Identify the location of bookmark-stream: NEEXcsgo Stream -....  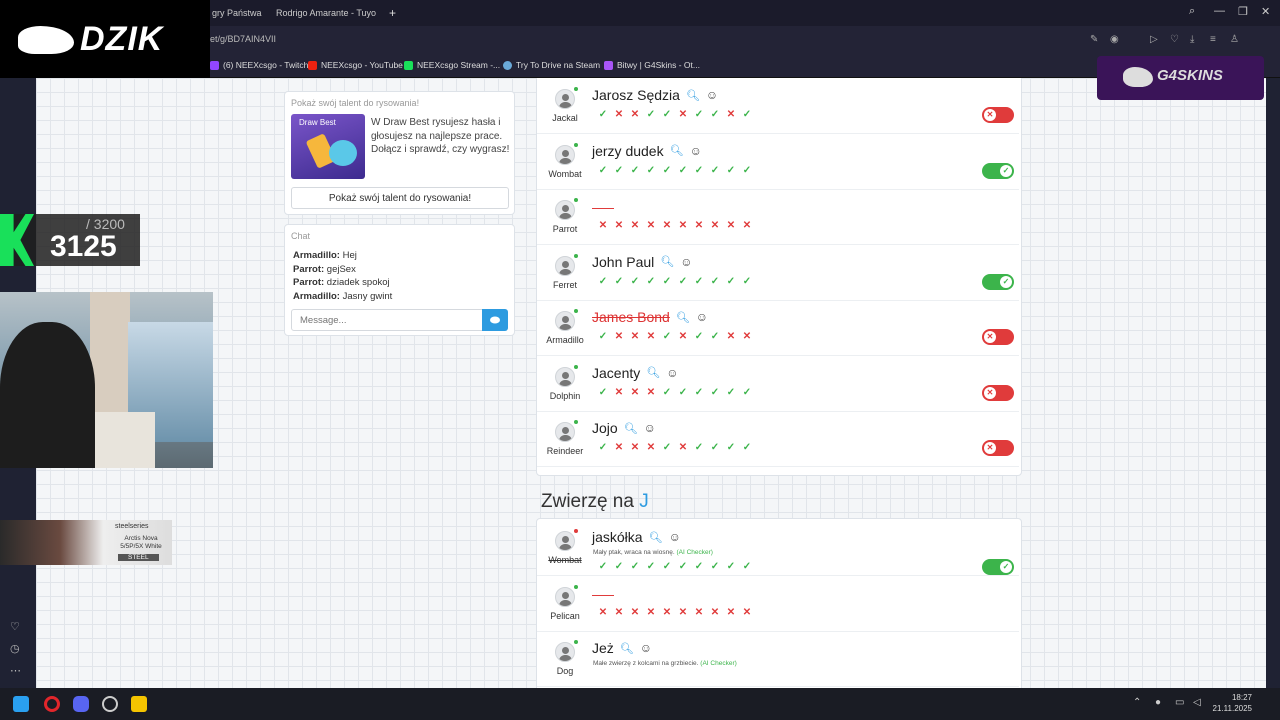
(452, 65).